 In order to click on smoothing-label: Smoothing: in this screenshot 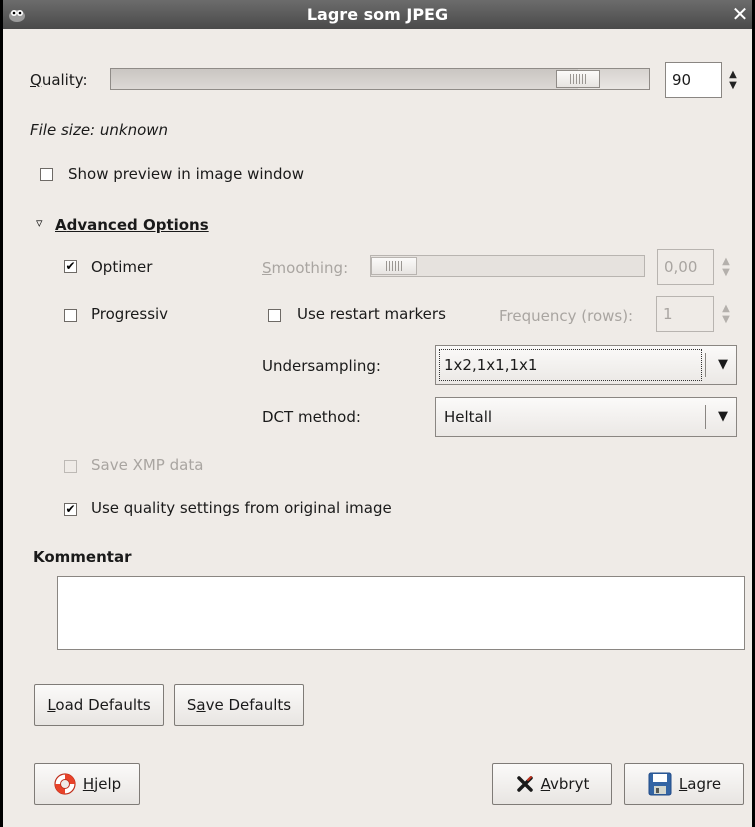, I will do `click(305, 268)`.